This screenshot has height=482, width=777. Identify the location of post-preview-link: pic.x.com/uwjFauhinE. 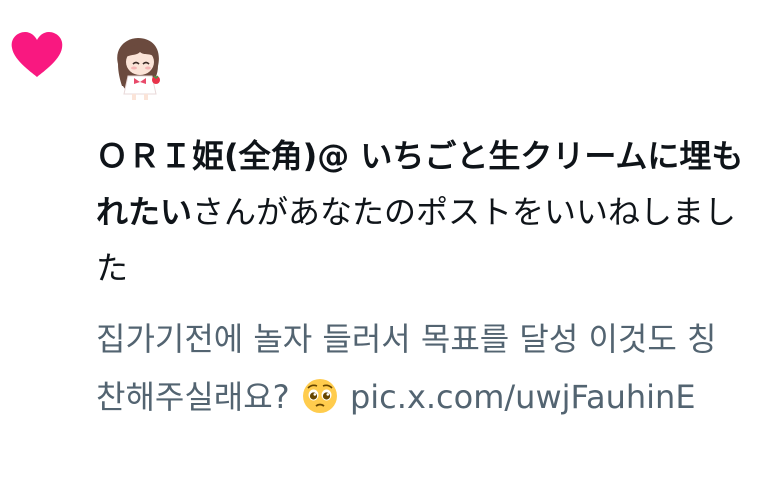
(518, 397).